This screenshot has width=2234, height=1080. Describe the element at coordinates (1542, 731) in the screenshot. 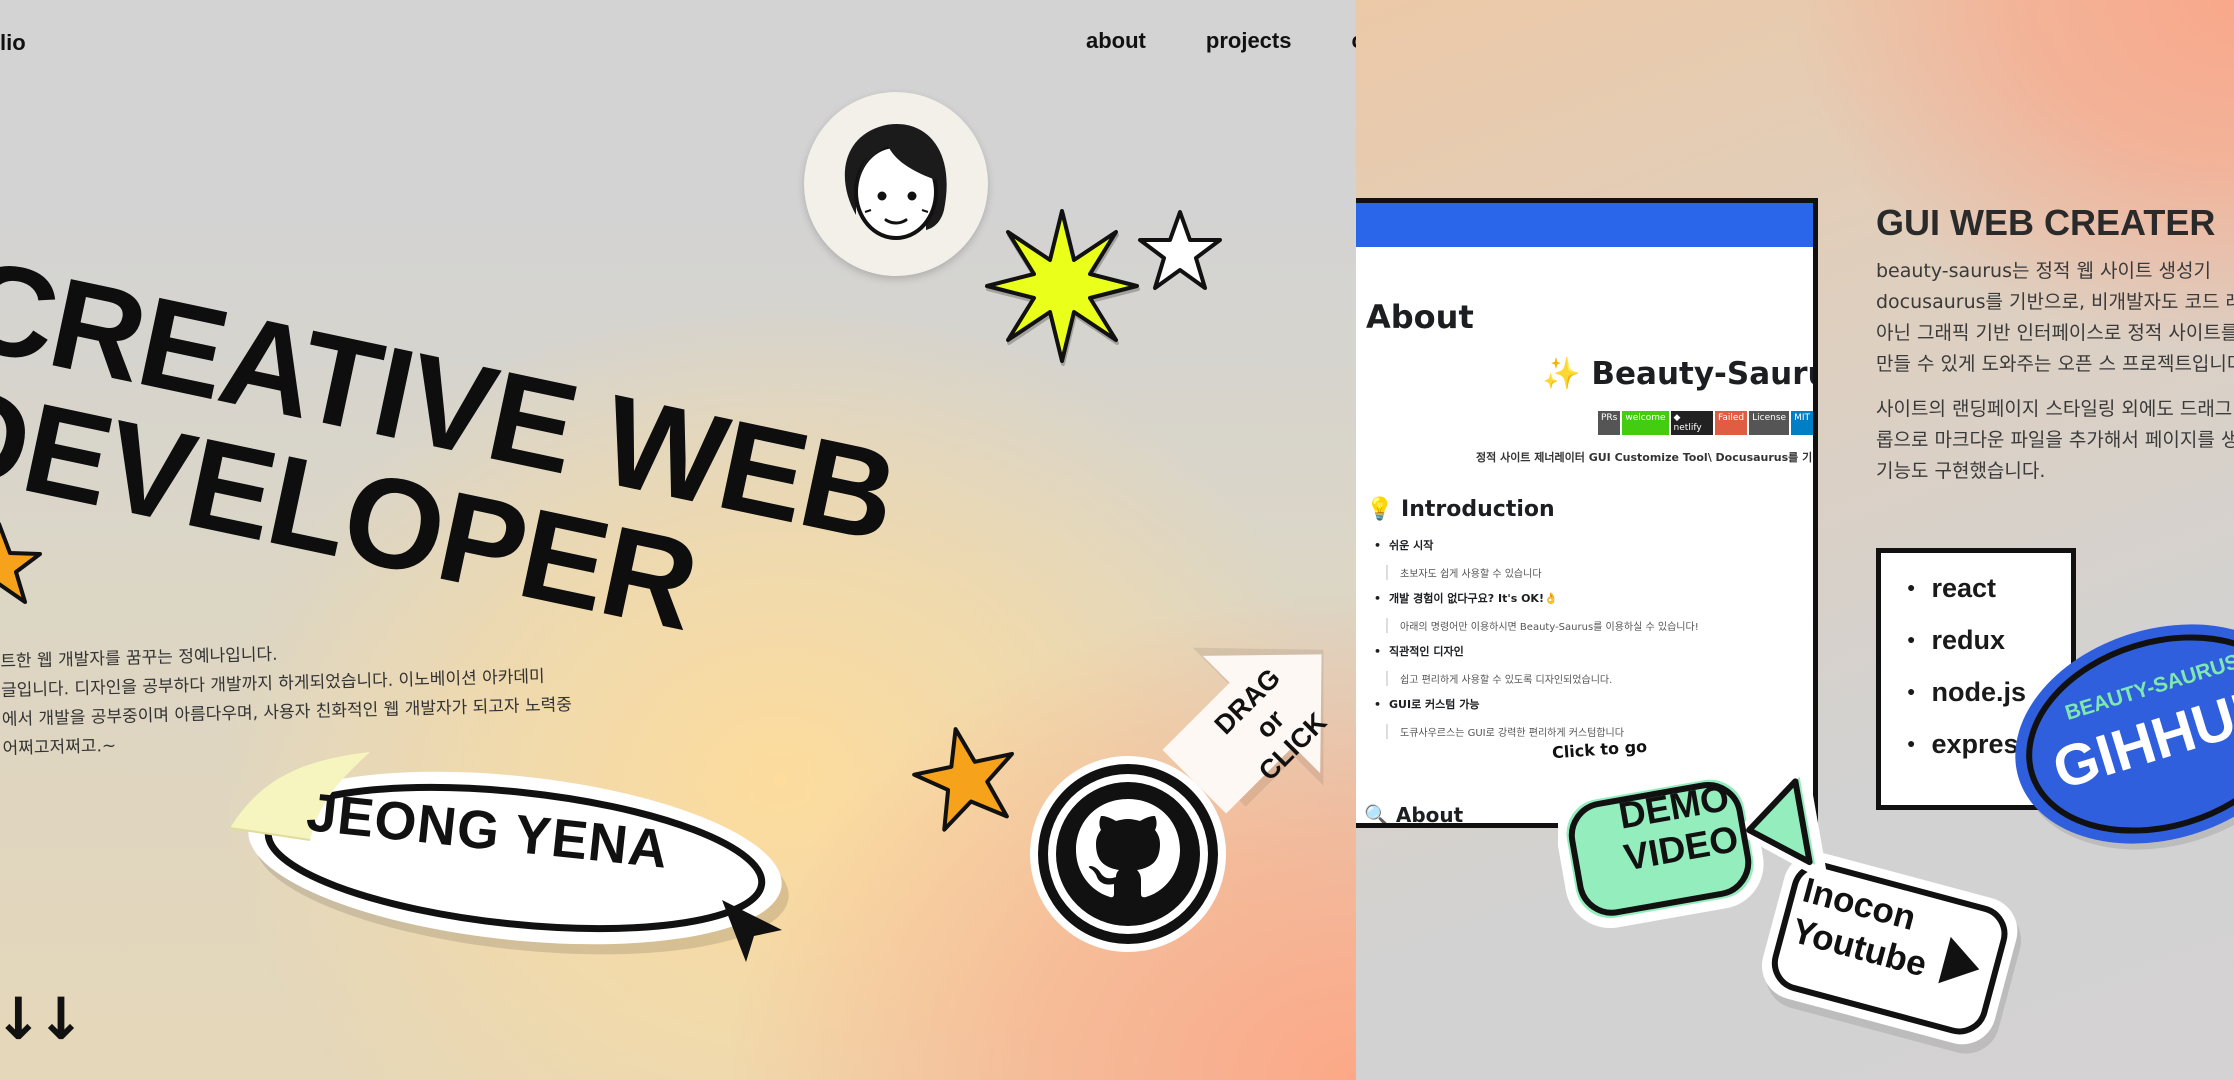

I see `feature-quote: 도큐사우르스는 GUI로 강력한 편리하게 커스텀합니다` at that location.